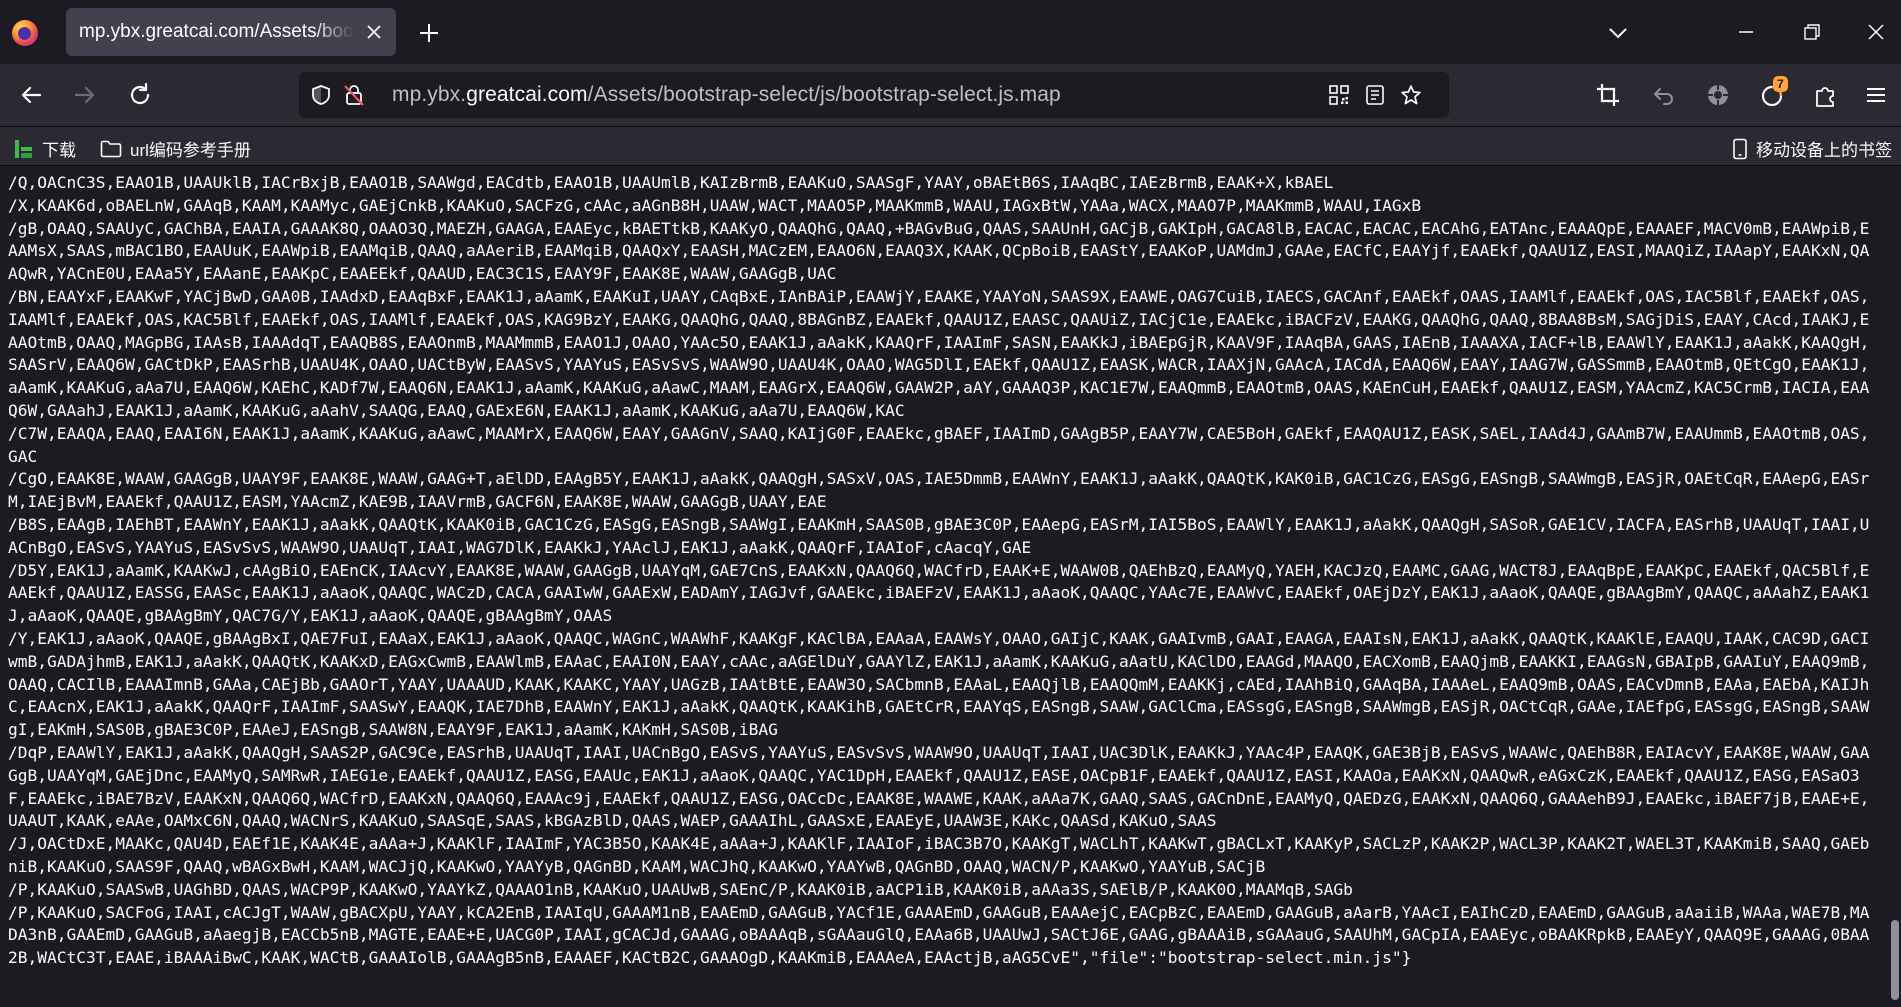 Image resolution: width=1901 pixels, height=1007 pixels. I want to click on firefox-logo-icon, so click(25, 33).